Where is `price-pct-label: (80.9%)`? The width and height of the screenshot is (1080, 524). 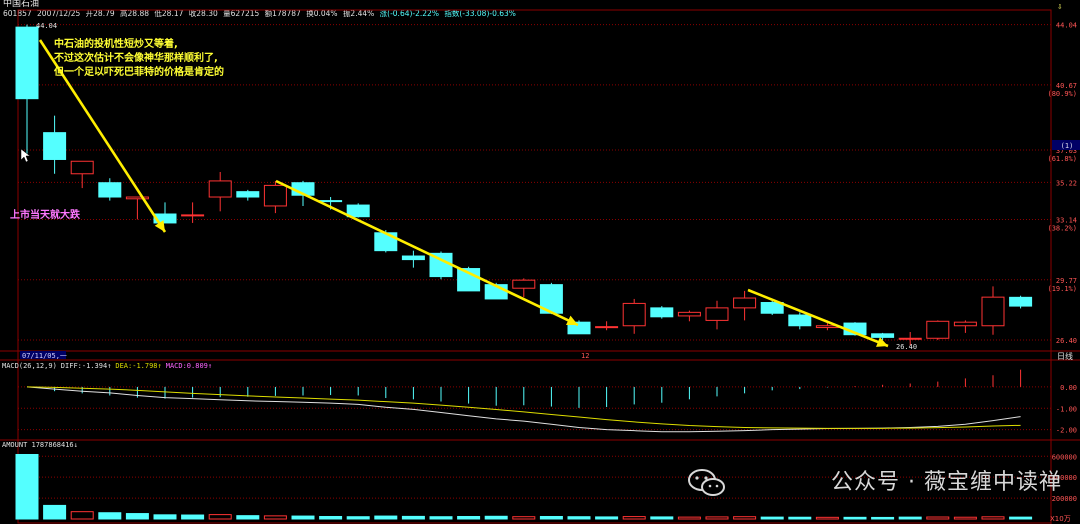 price-pct-label: (80.9%) is located at coordinates (1062, 94).